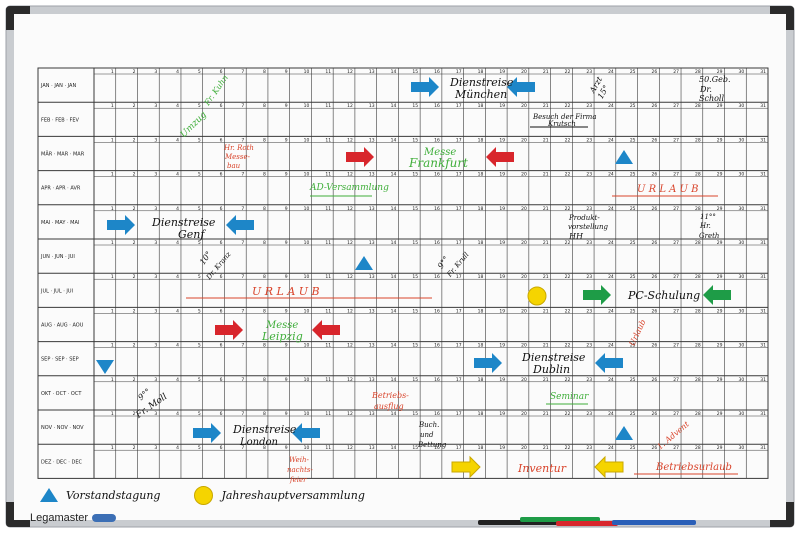  I want to click on note-dr: Dr., so click(705, 89).